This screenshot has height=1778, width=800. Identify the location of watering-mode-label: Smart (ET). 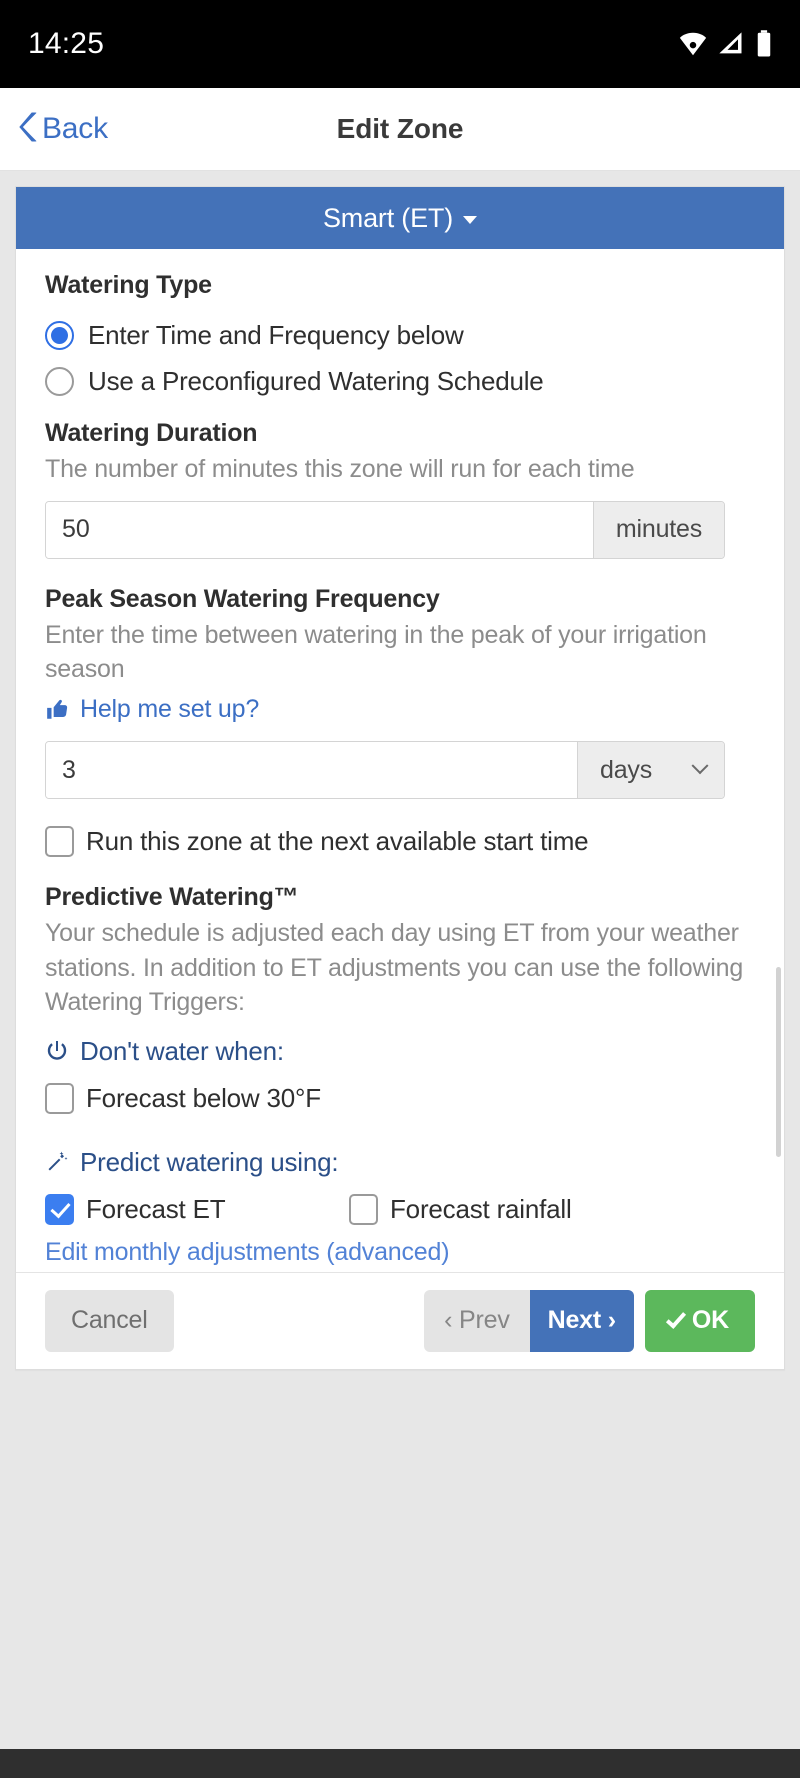
(388, 217).